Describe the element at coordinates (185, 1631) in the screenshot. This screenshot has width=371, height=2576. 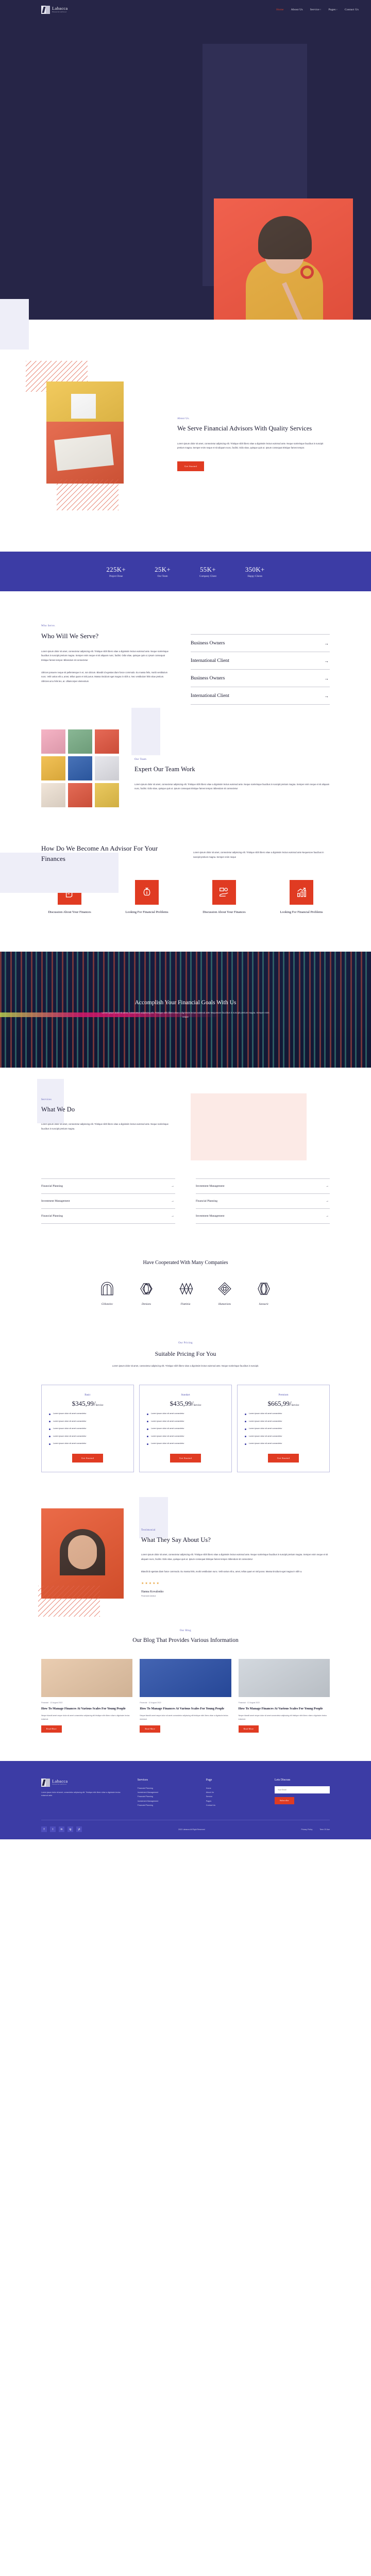
I see `blog-eyebrow: Our Blog` at that location.